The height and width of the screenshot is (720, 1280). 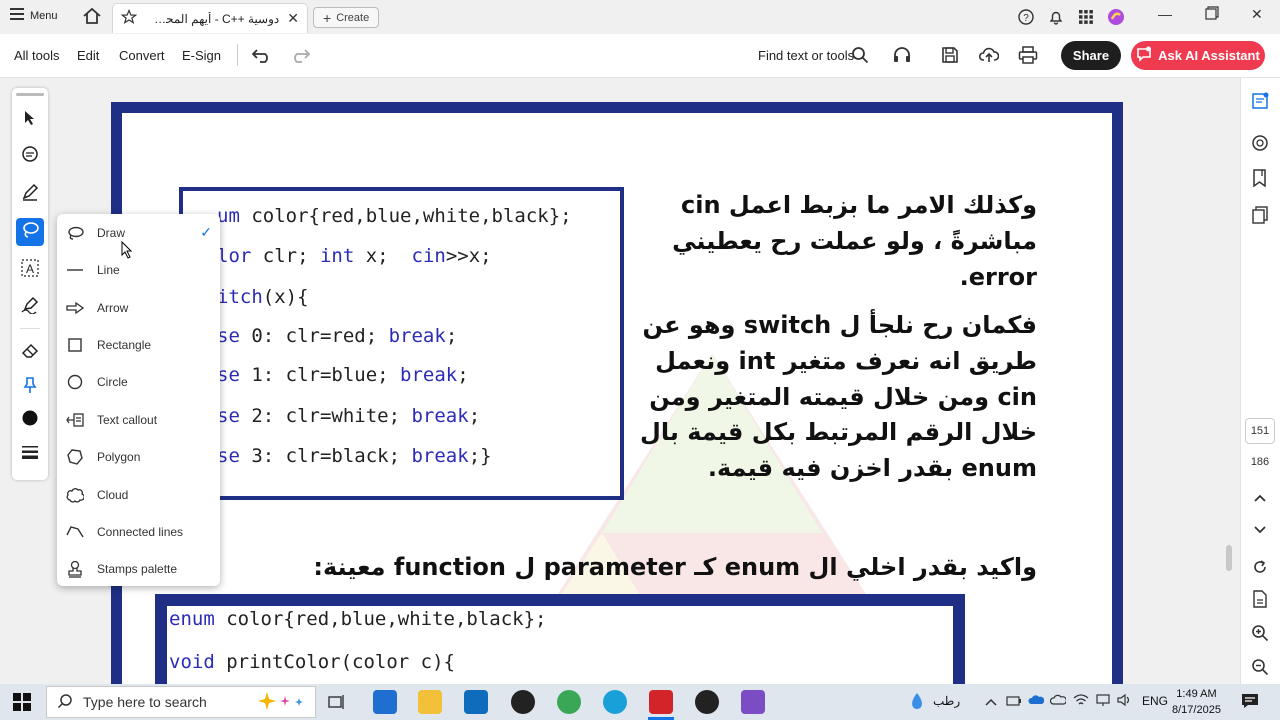 I want to click on pin-tool-button, so click(x=30, y=387).